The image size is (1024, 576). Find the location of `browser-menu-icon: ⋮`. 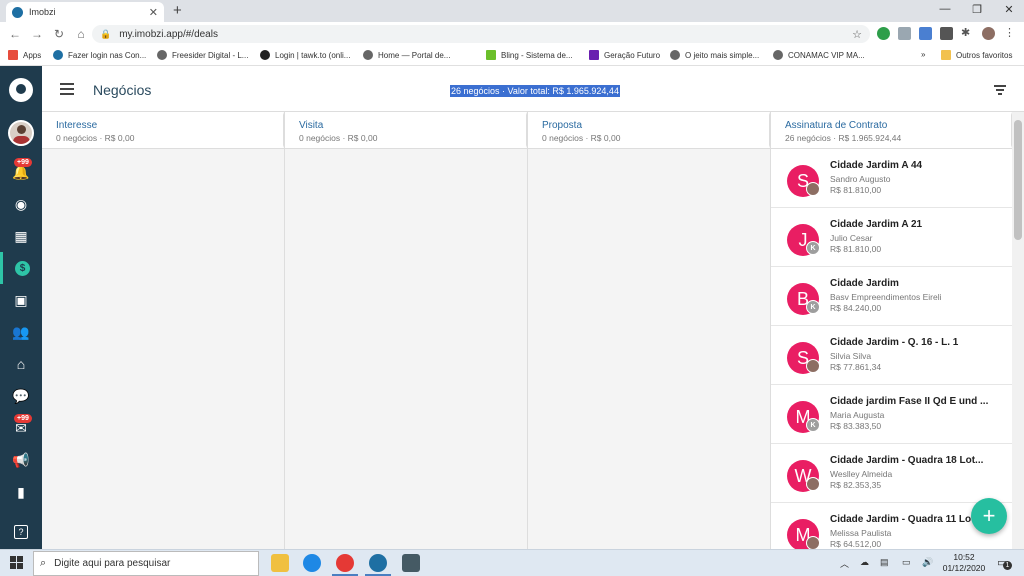

browser-menu-icon: ⋮ is located at coordinates (1010, 33).